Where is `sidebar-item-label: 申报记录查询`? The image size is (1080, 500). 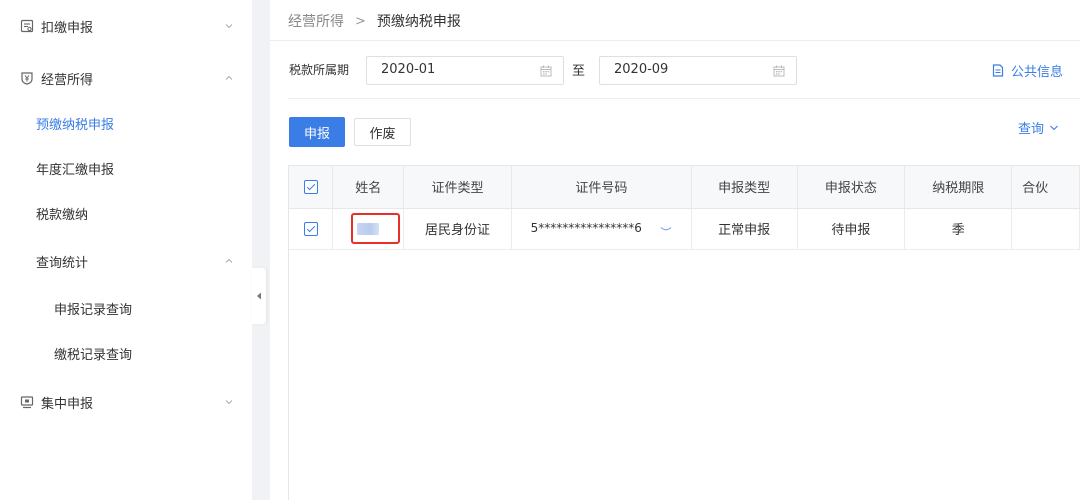
sidebar-item-label: 申报记录查询 is located at coordinates (93, 310).